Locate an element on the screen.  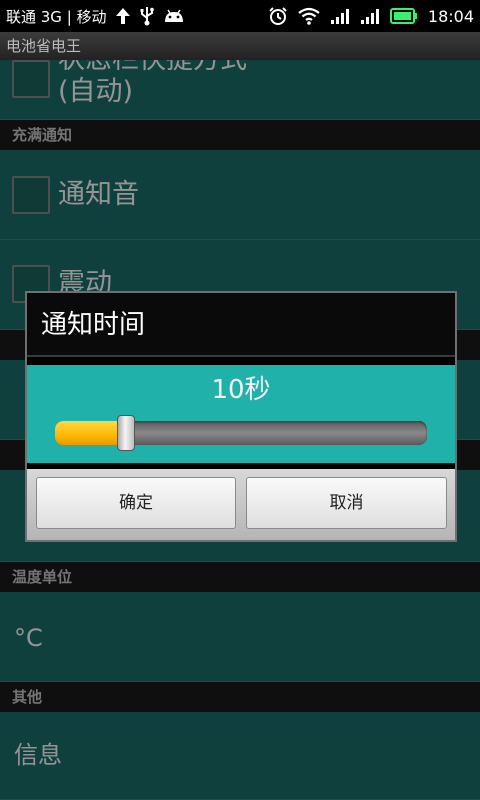
upload-arrow-icon is located at coordinates (123, 16).